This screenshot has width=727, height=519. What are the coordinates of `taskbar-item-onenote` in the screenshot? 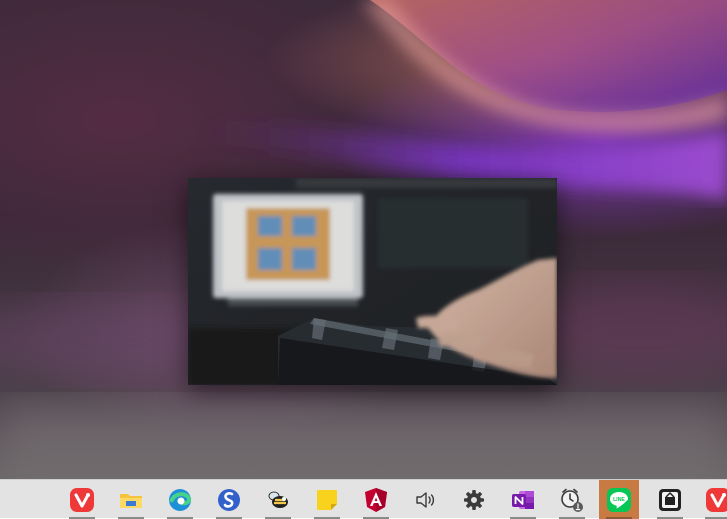 It's located at (523, 499).